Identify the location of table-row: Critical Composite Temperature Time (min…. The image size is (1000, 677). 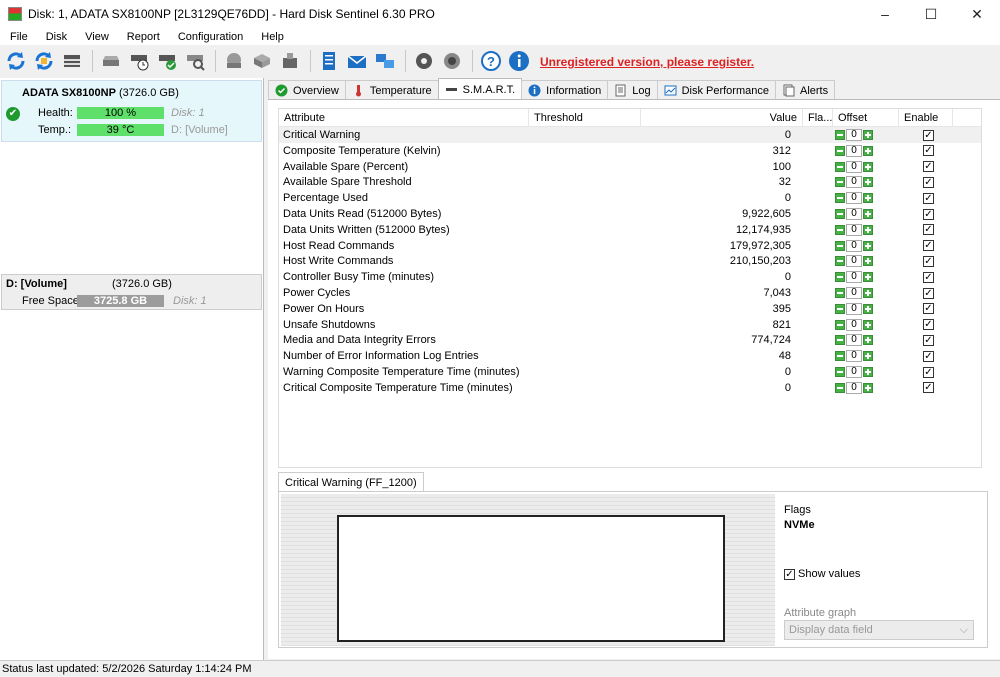
(630, 388).